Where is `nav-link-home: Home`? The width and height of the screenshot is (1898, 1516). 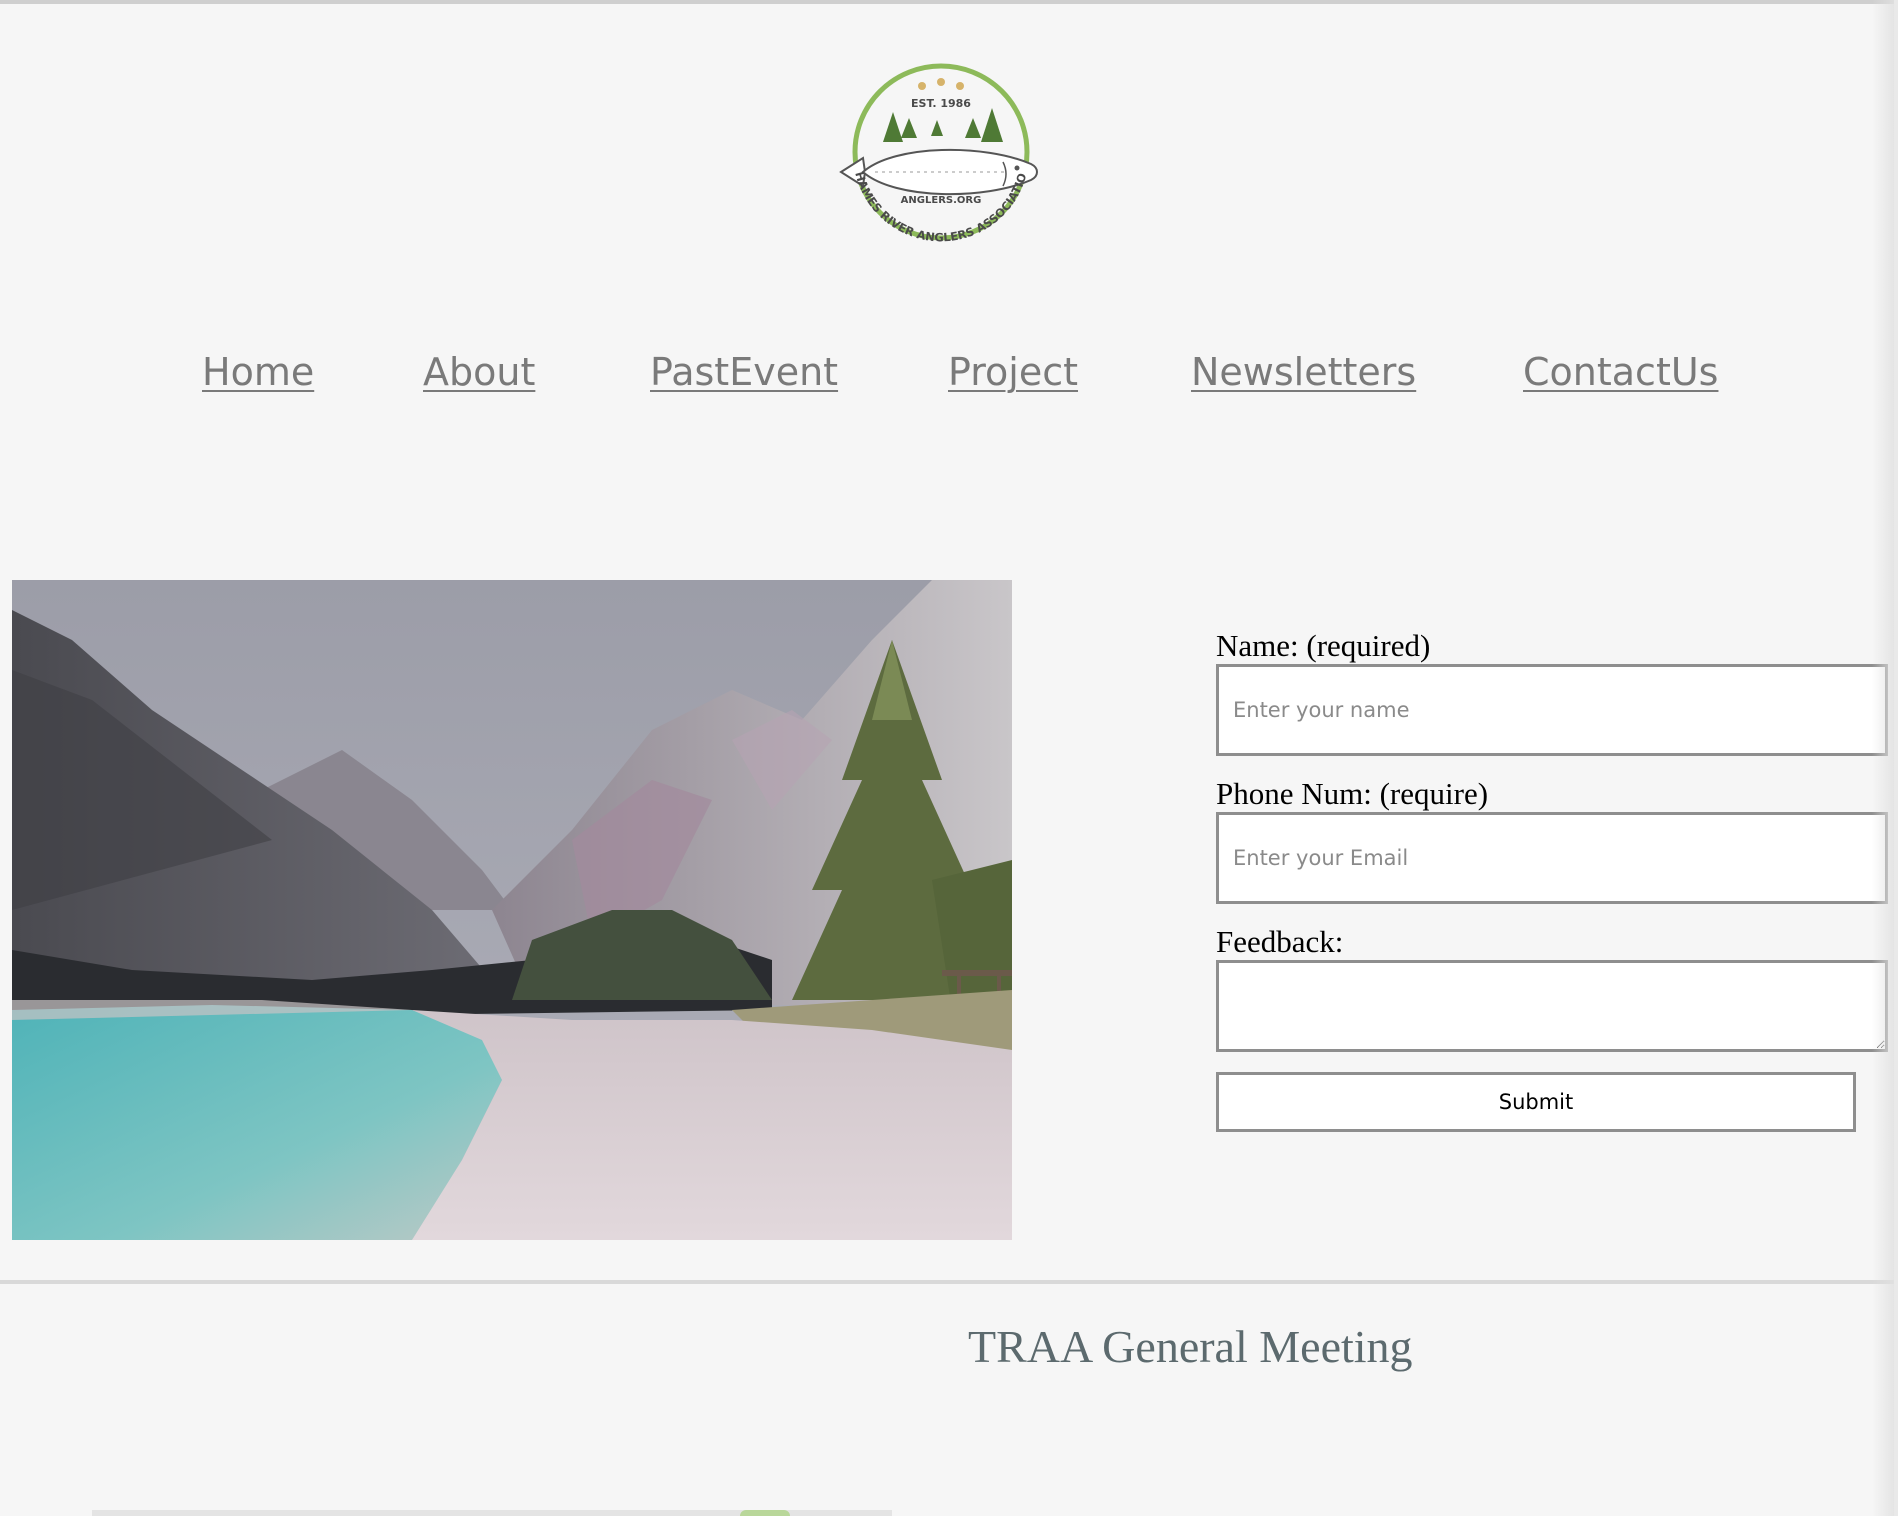
nav-link-home: Home is located at coordinates (258, 372).